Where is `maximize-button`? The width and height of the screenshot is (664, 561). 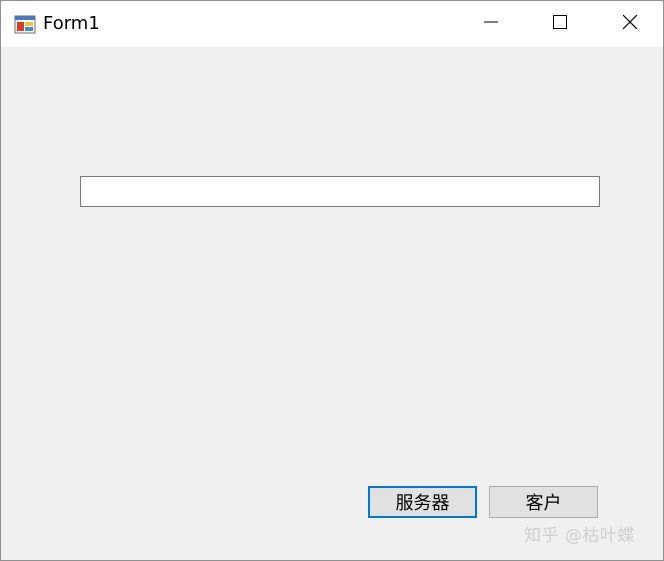
maximize-button is located at coordinates (560, 24).